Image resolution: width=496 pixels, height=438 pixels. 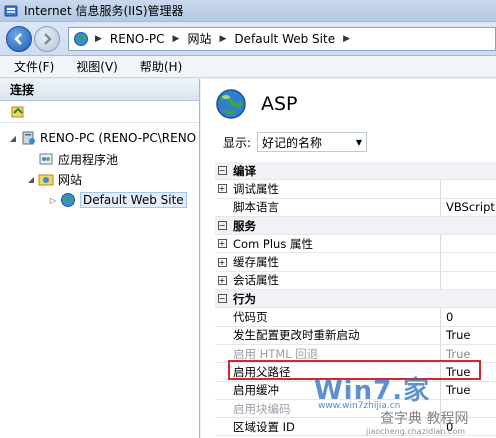 I want to click on grid-category-row: − 编译, so click(x=355, y=171).